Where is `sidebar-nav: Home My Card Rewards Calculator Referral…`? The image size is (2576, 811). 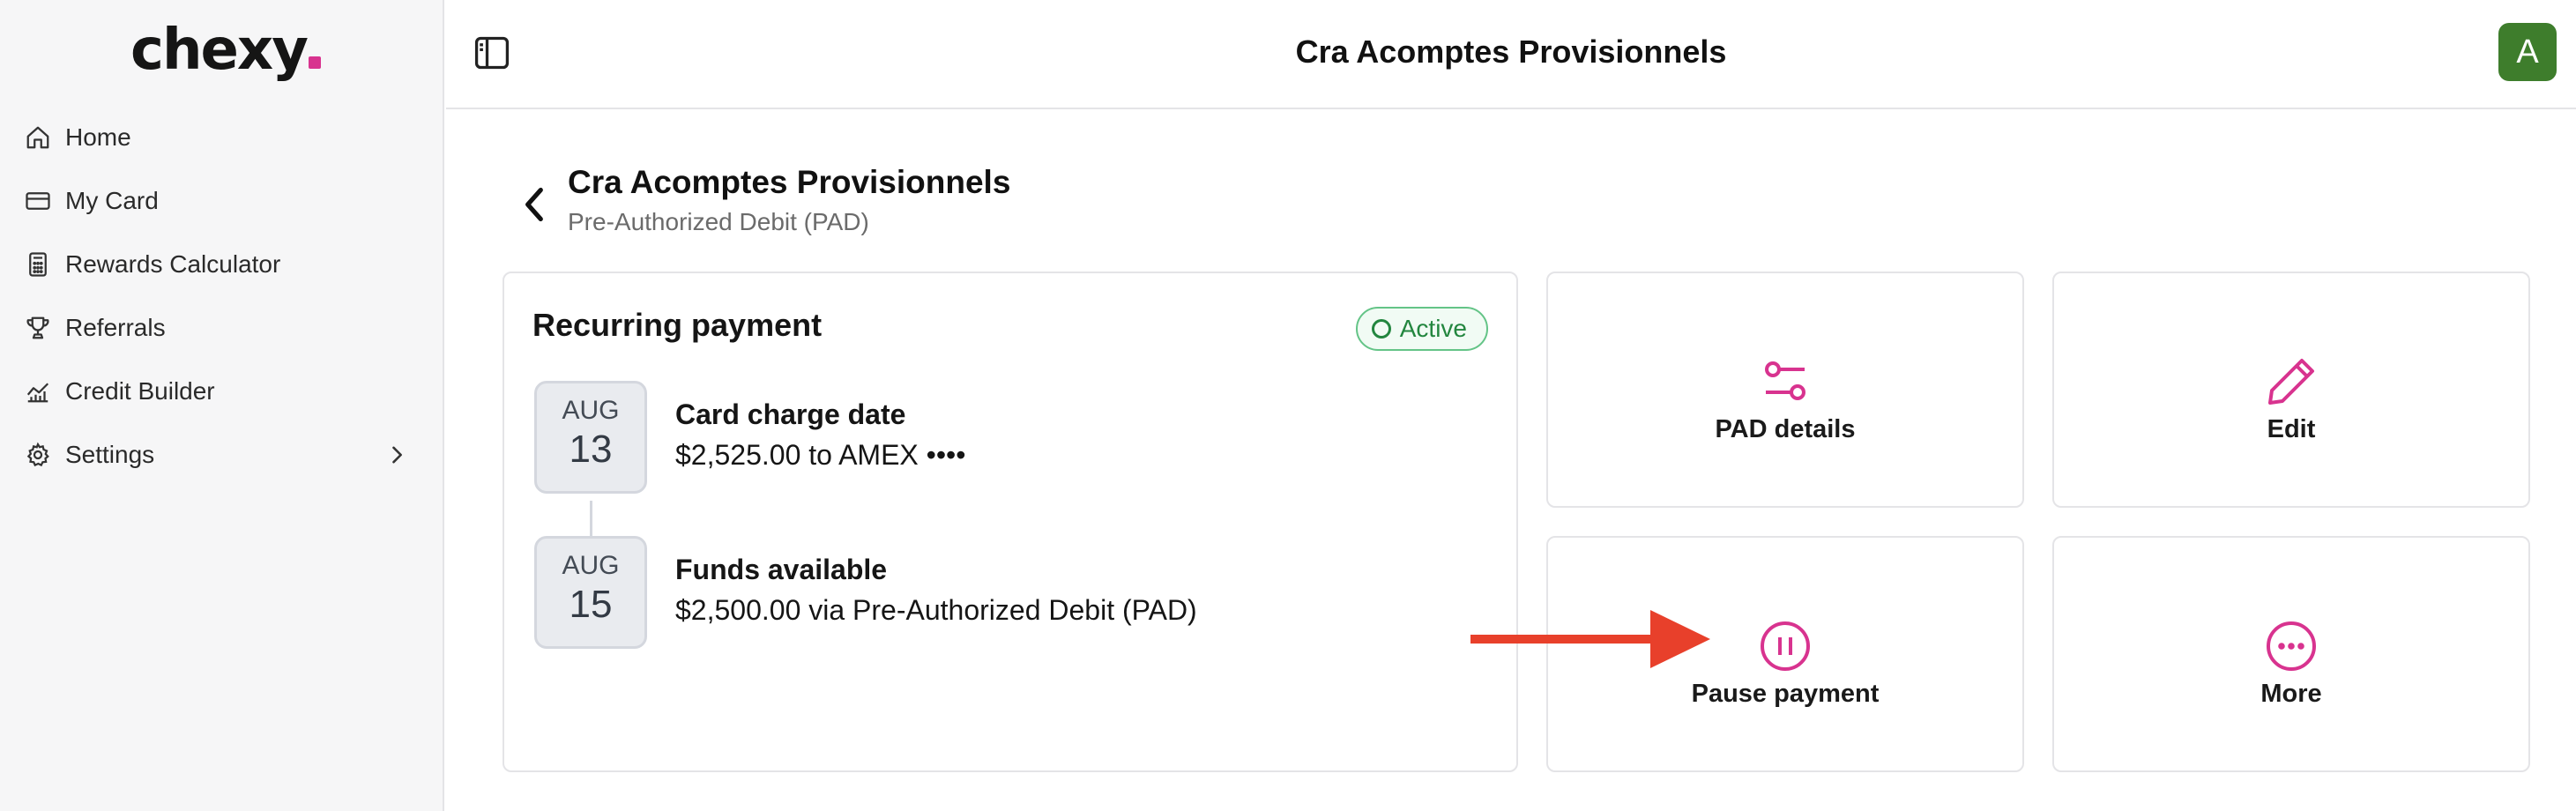 sidebar-nav: Home My Card Rewards Calculator Referral… is located at coordinates (222, 296).